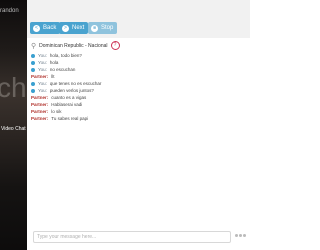 Image resolution: width=320 pixels, height=250 pixels. I want to click on video-chat-label: Video Chat, so click(13, 129).